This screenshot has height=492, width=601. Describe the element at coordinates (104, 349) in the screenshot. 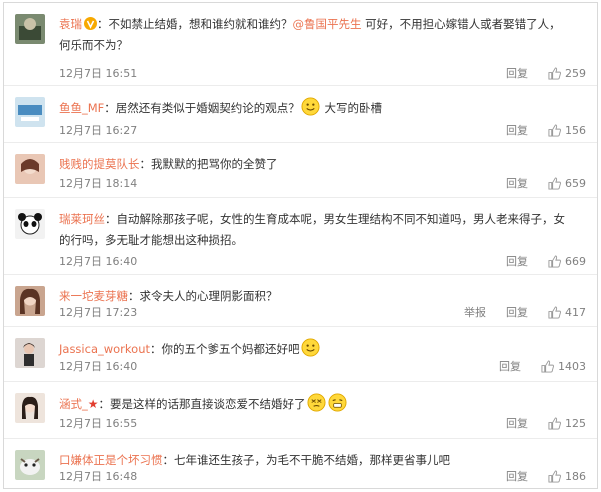

I see `username: Jassica_workout` at that location.